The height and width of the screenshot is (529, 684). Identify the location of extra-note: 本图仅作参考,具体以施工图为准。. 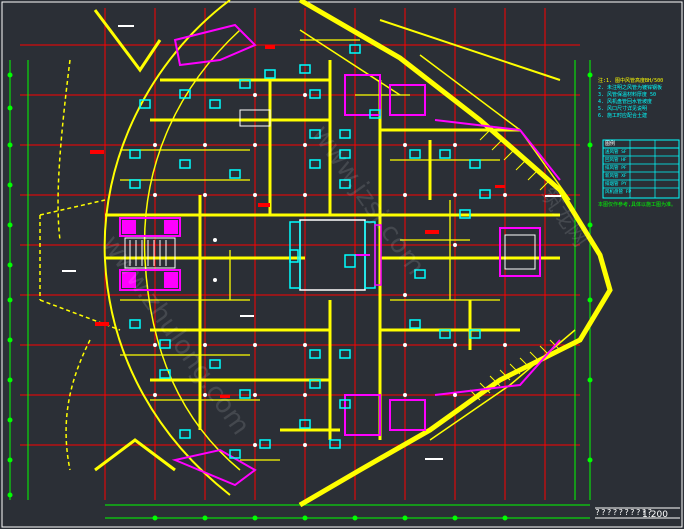
(637, 205).